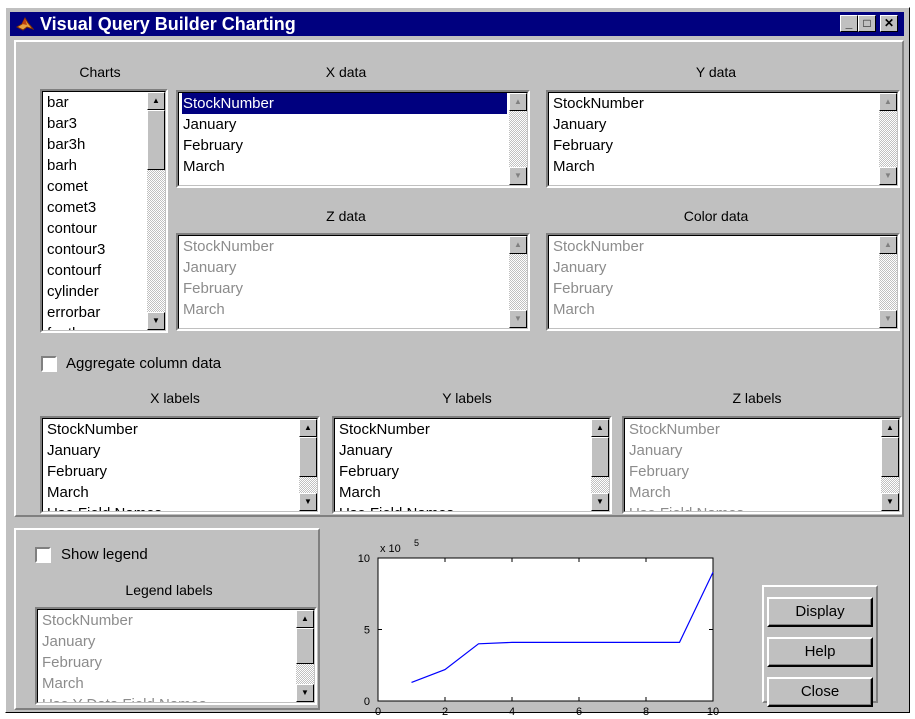 This screenshot has width=915, height=719. What do you see at coordinates (849, 23) in the screenshot?
I see `minimize-button: _` at bounding box center [849, 23].